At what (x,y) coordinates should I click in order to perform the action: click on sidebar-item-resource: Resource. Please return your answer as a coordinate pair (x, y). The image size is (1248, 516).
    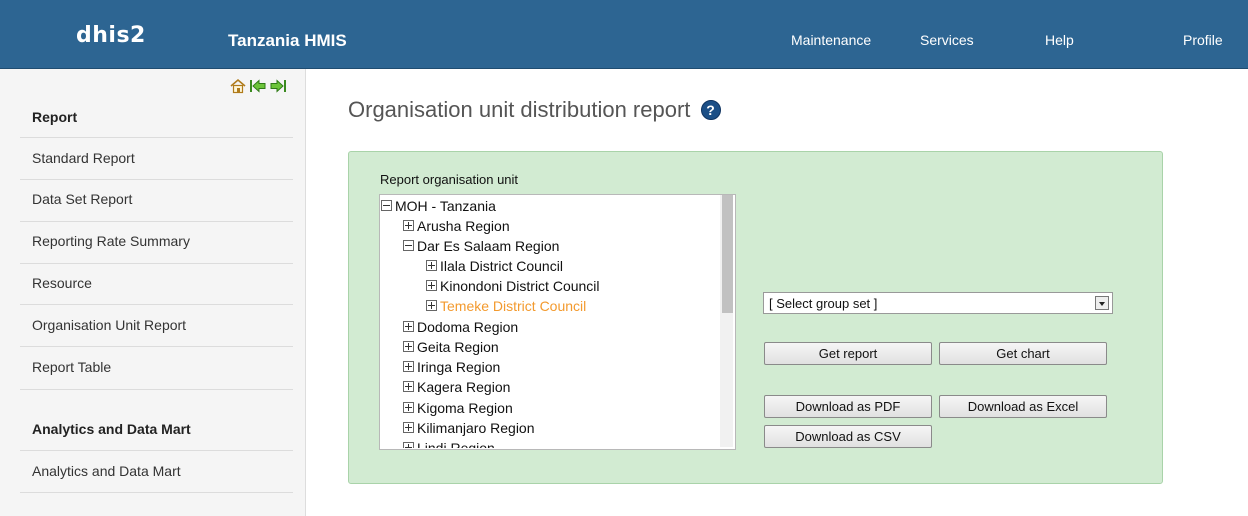
    Looking at the image, I should click on (162, 283).